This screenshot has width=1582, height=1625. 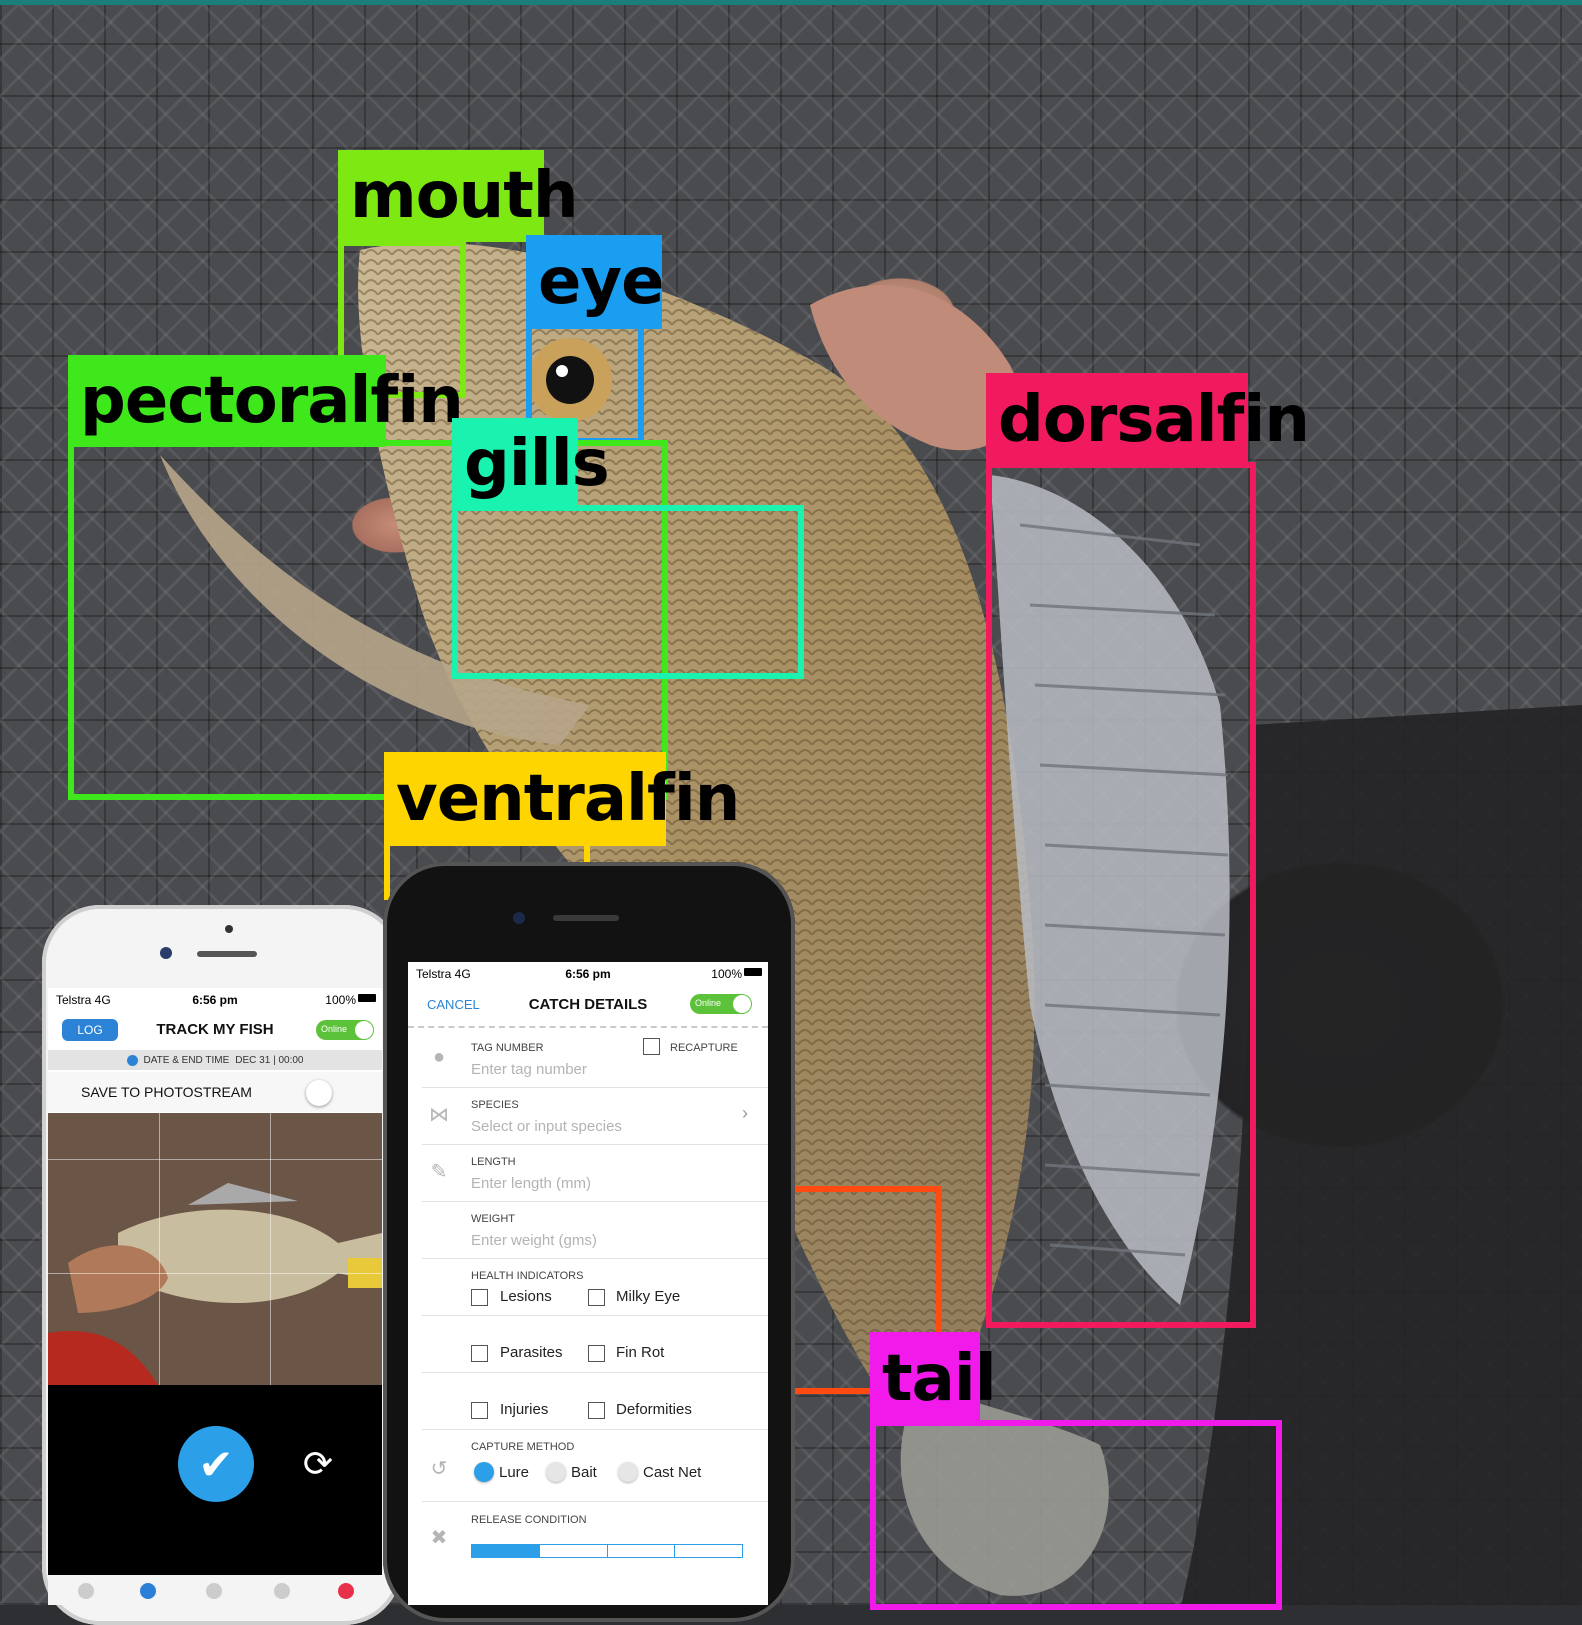 I want to click on injuries-checkbox, so click(x=479, y=1410).